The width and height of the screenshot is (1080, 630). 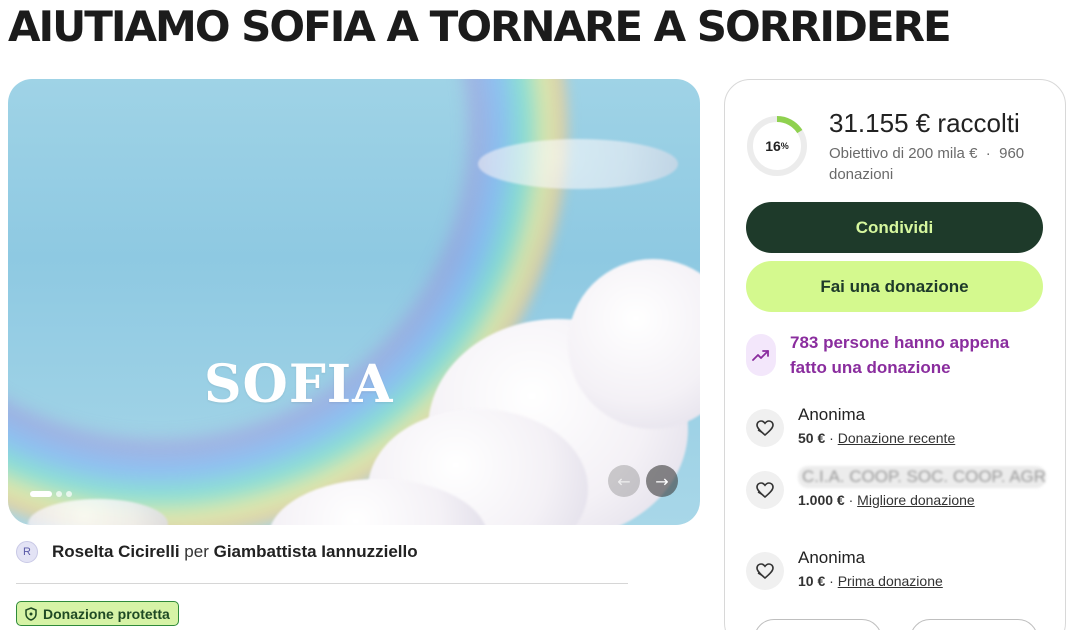 I want to click on donor-amount: 50 €, so click(x=812, y=438).